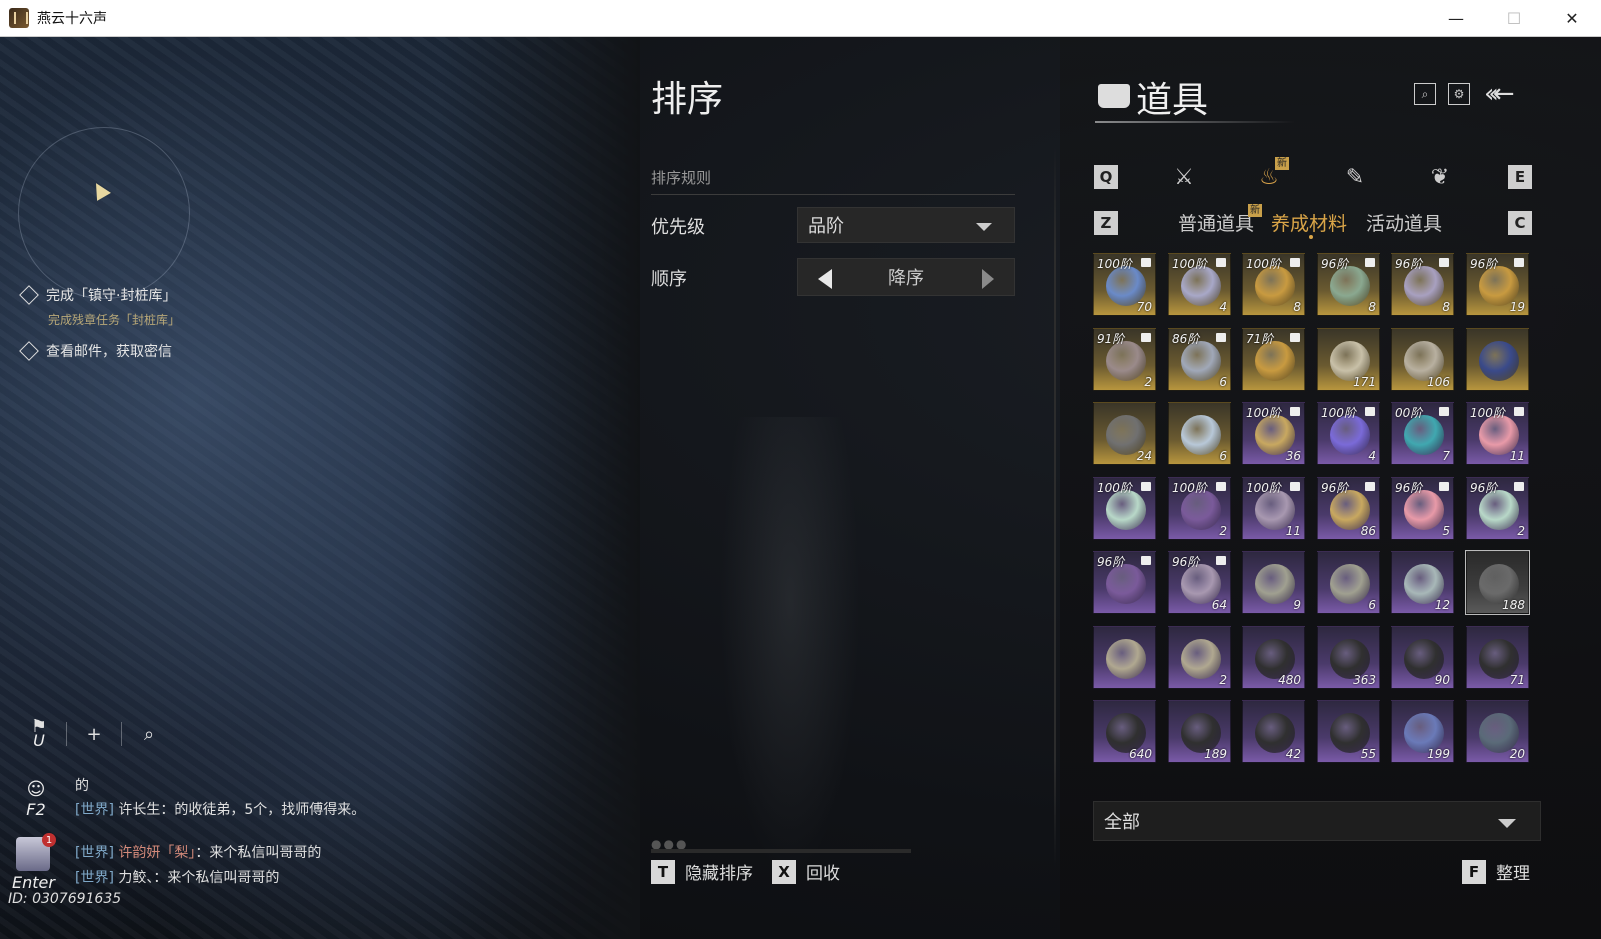  What do you see at coordinates (1422, 657) in the screenshot?
I see `item-slot: 90` at bounding box center [1422, 657].